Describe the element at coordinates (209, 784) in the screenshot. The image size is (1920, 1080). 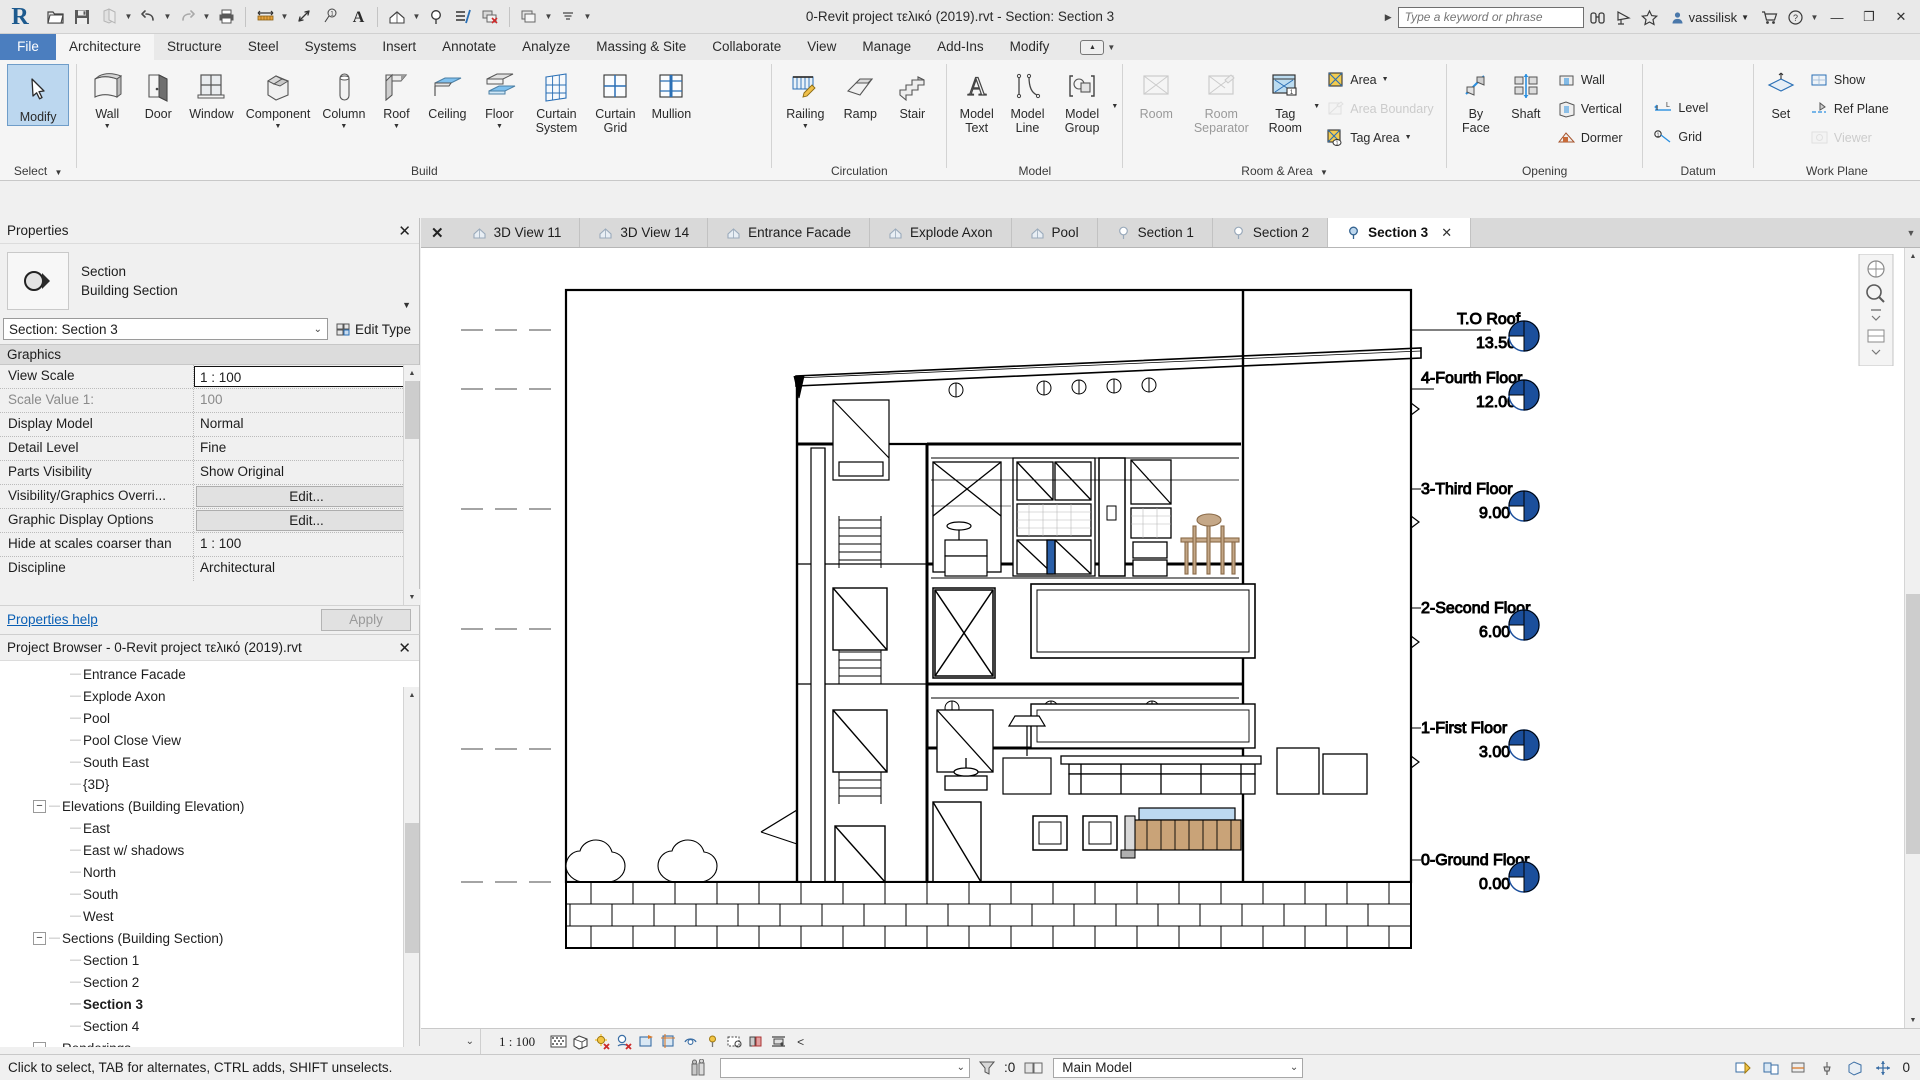
I see `tree-item-3d: — {3D}` at that location.